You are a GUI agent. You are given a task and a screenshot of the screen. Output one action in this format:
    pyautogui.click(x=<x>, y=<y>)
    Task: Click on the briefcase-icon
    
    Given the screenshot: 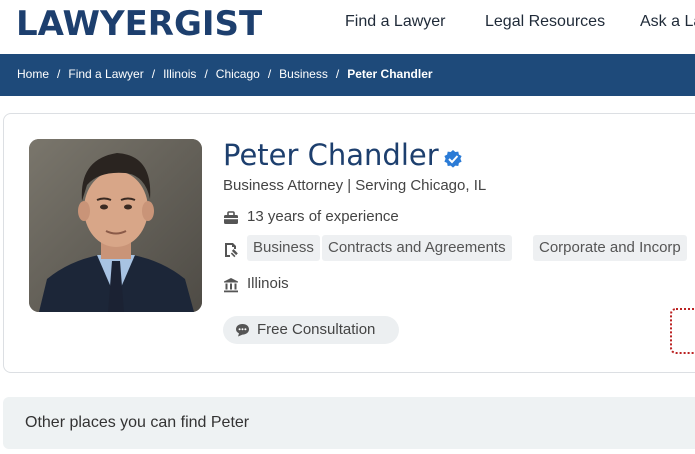 What is the action you would take?
    pyautogui.click(x=231, y=217)
    